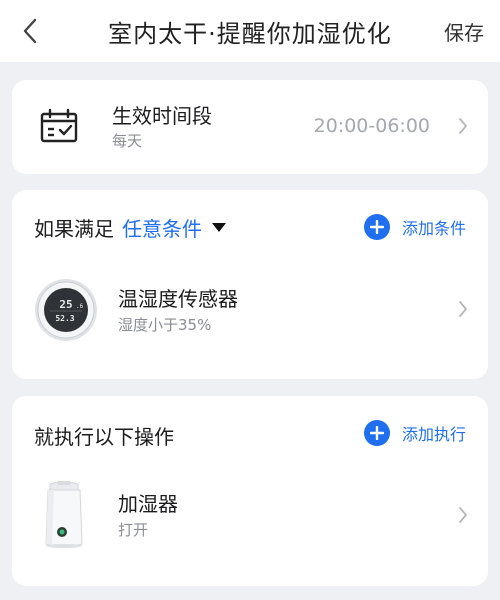 Image resolution: width=500 pixels, height=600 pixels. What do you see at coordinates (162, 227) in the screenshot?
I see `condition-mode-selector: 任意条件` at bounding box center [162, 227].